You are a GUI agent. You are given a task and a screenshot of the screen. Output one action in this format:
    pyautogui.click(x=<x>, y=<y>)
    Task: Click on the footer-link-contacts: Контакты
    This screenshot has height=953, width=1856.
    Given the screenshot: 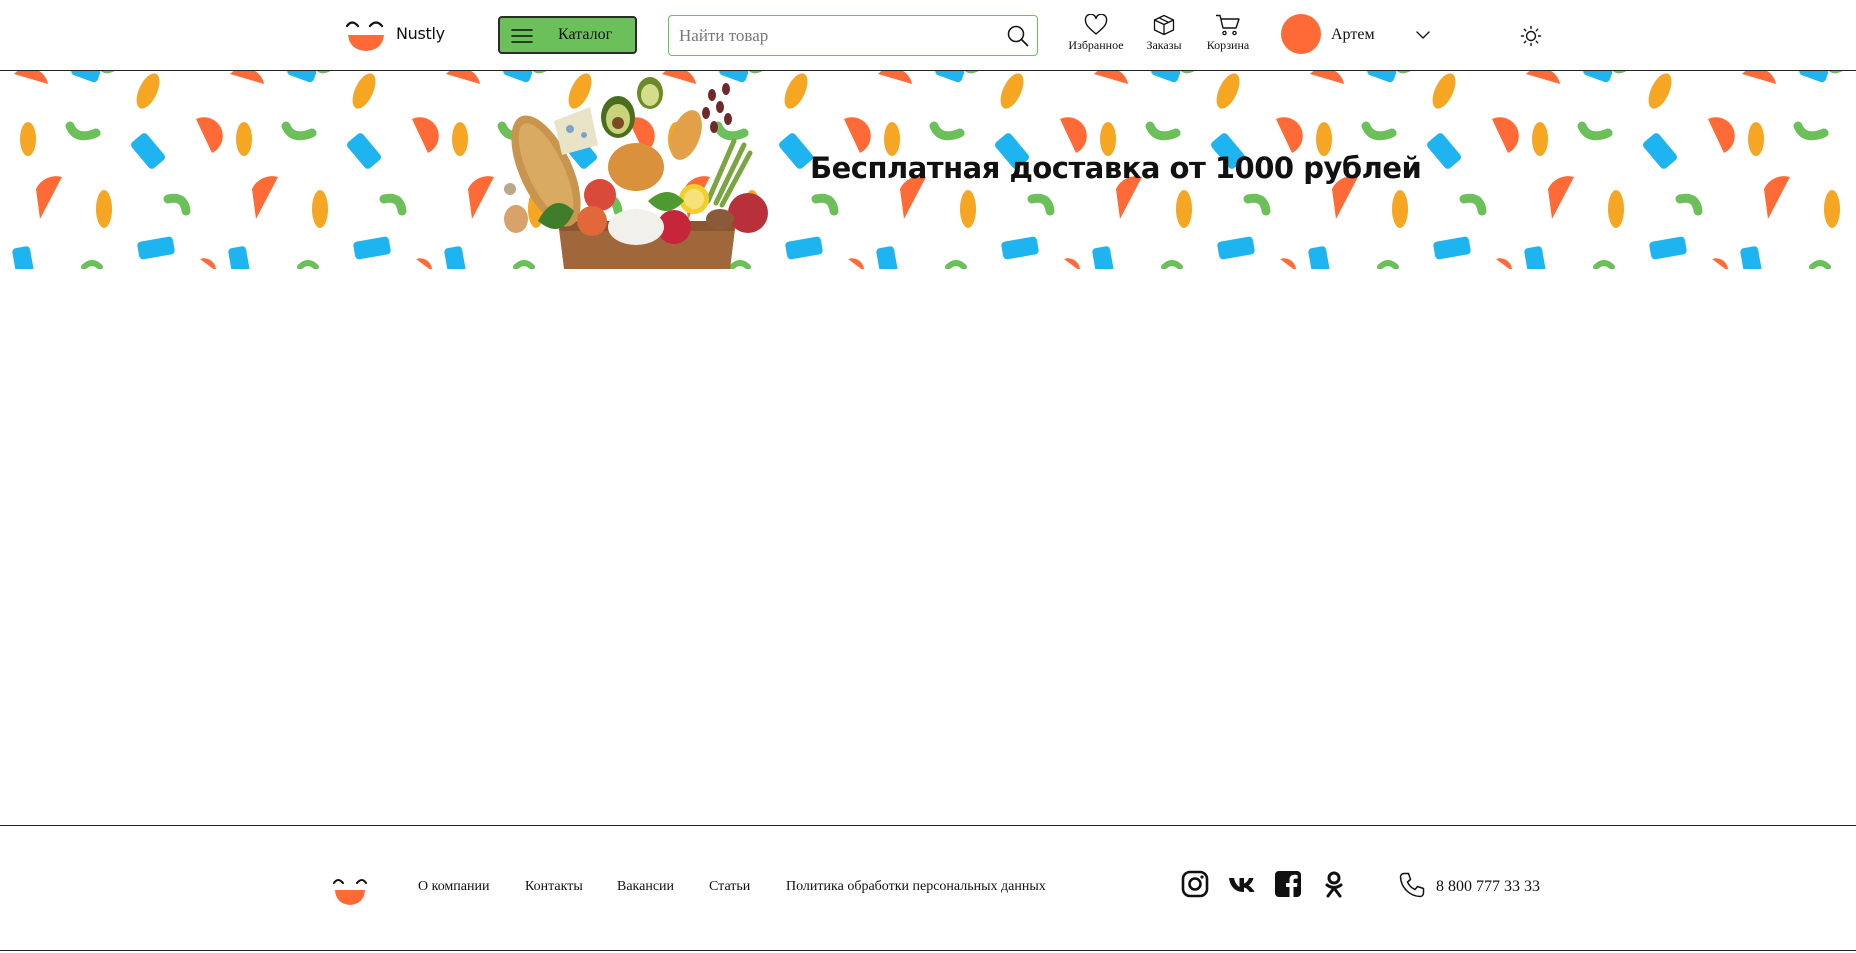 What is the action you would take?
    pyautogui.click(x=554, y=887)
    